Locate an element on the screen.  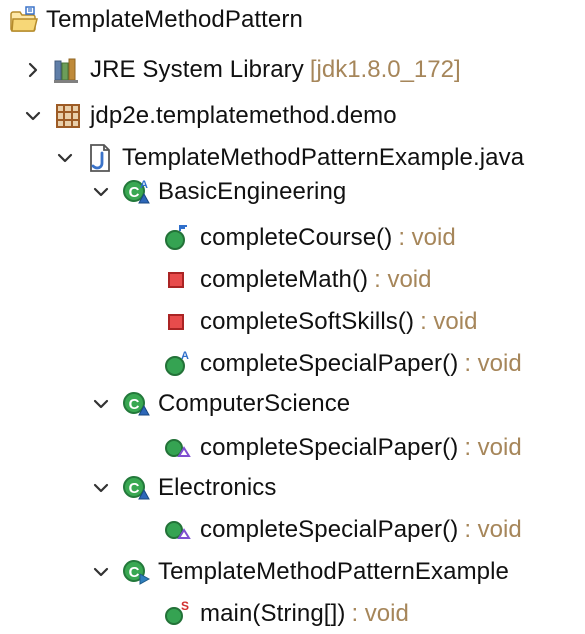
tree-row-method-complete-special-paper-abstract: A completeSpecialPaper() : void is located at coordinates (342, 364).